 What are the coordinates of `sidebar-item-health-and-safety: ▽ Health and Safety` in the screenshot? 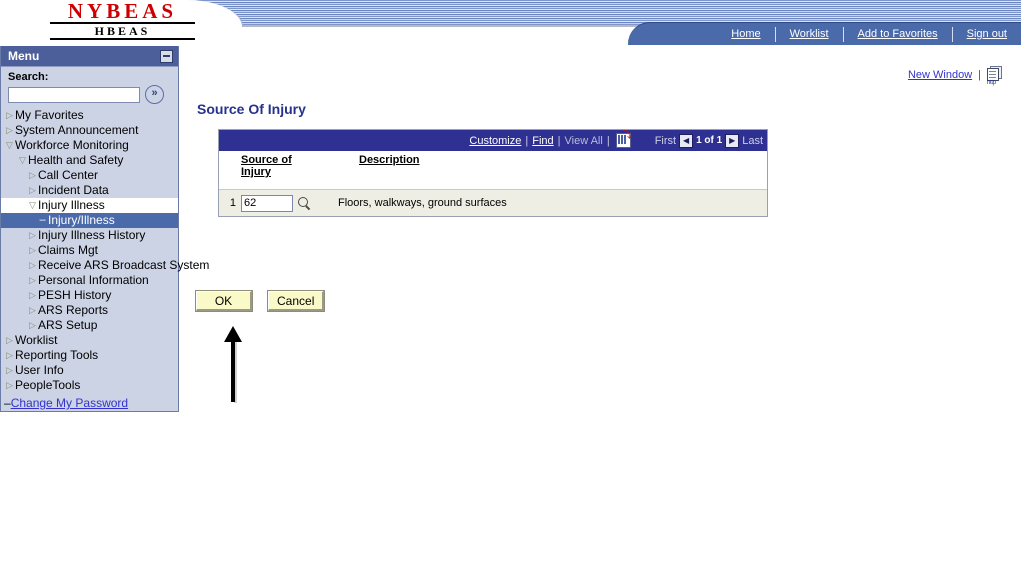 It's located at (89, 160).